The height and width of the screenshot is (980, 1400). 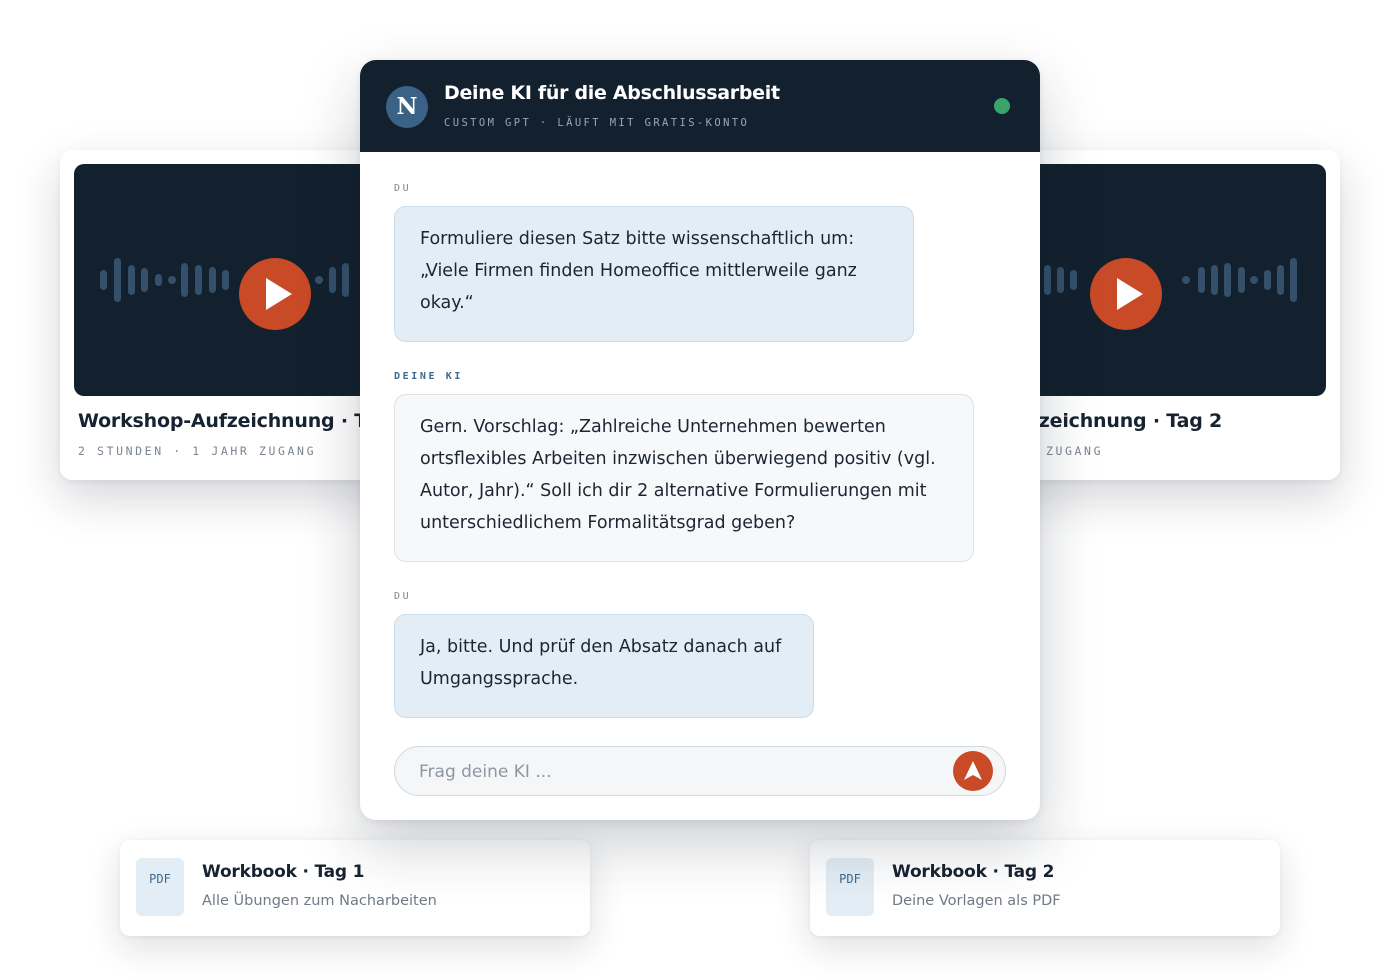 I want to click on video-meta: 2 STUNDEN · 1 JAHR ZUGANG, so click(x=197, y=451).